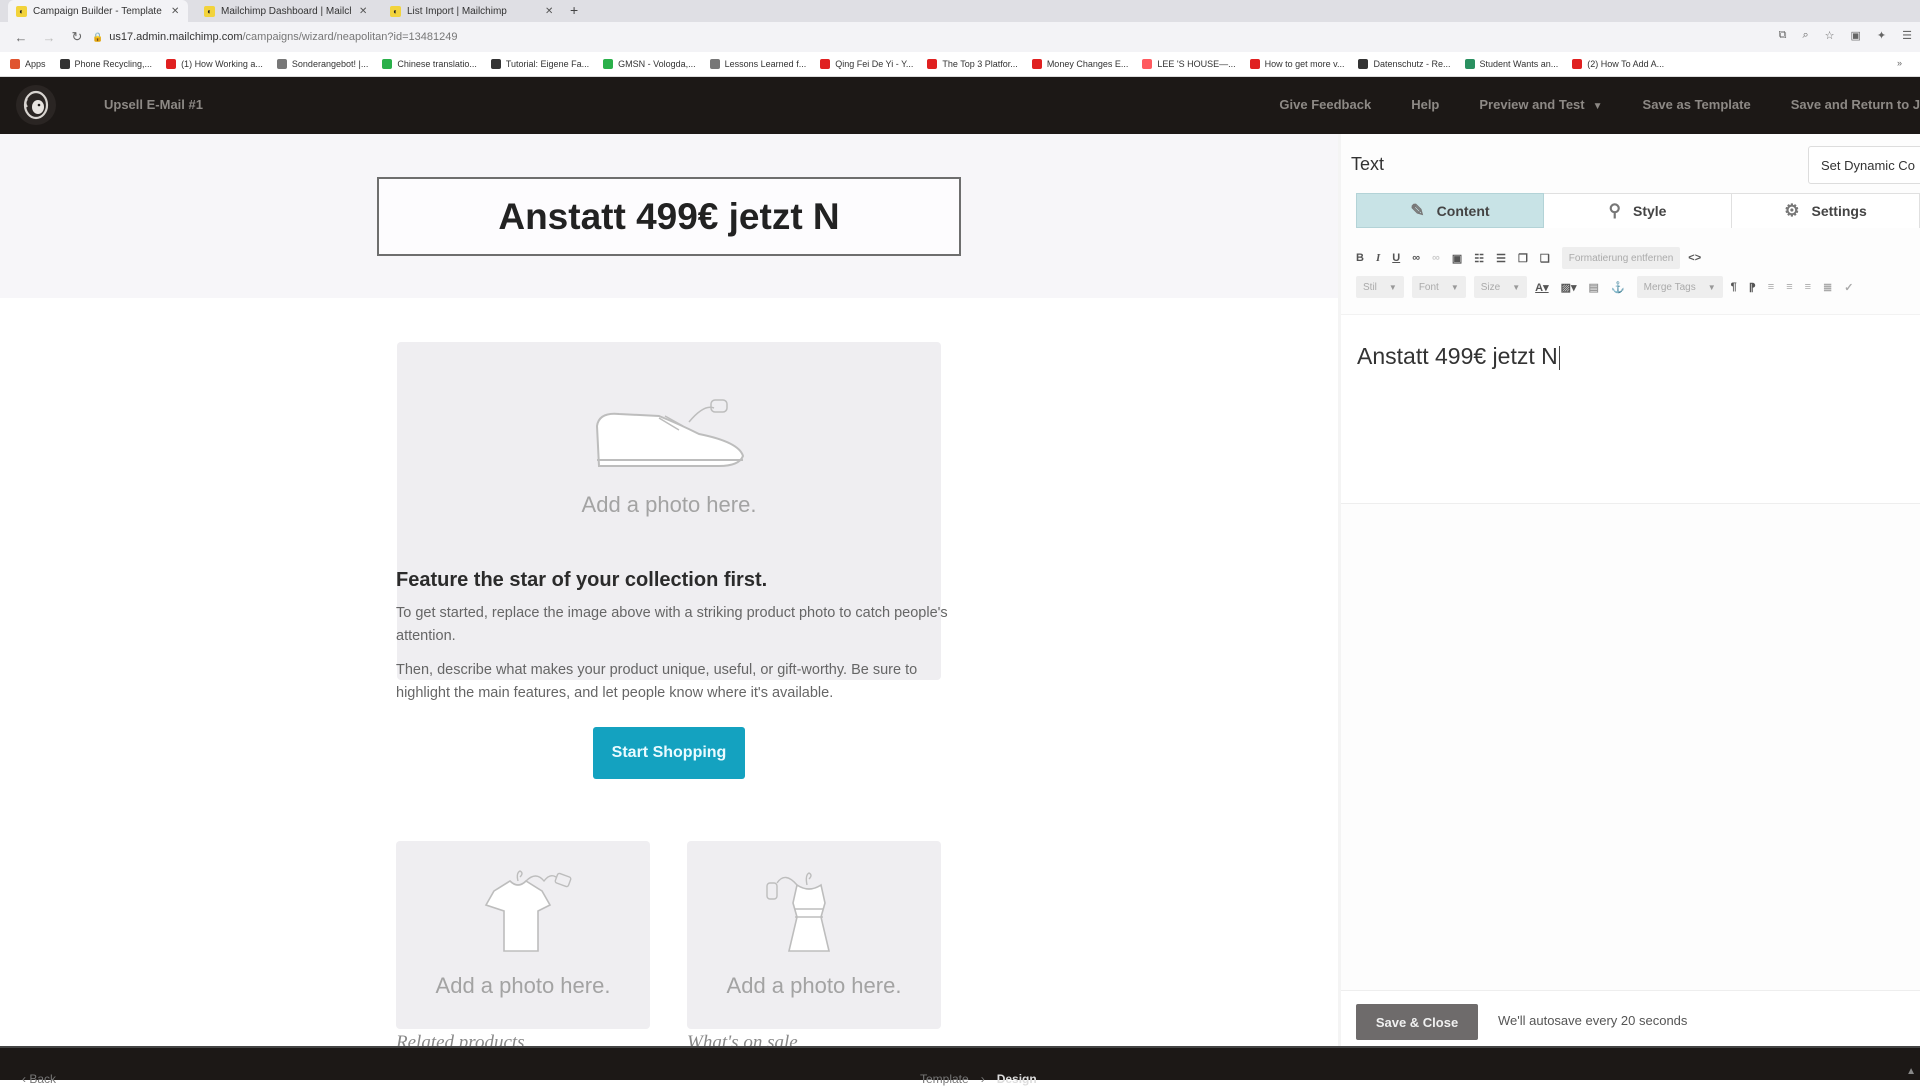  I want to click on translate-icon: ⧉, so click(1783, 35).